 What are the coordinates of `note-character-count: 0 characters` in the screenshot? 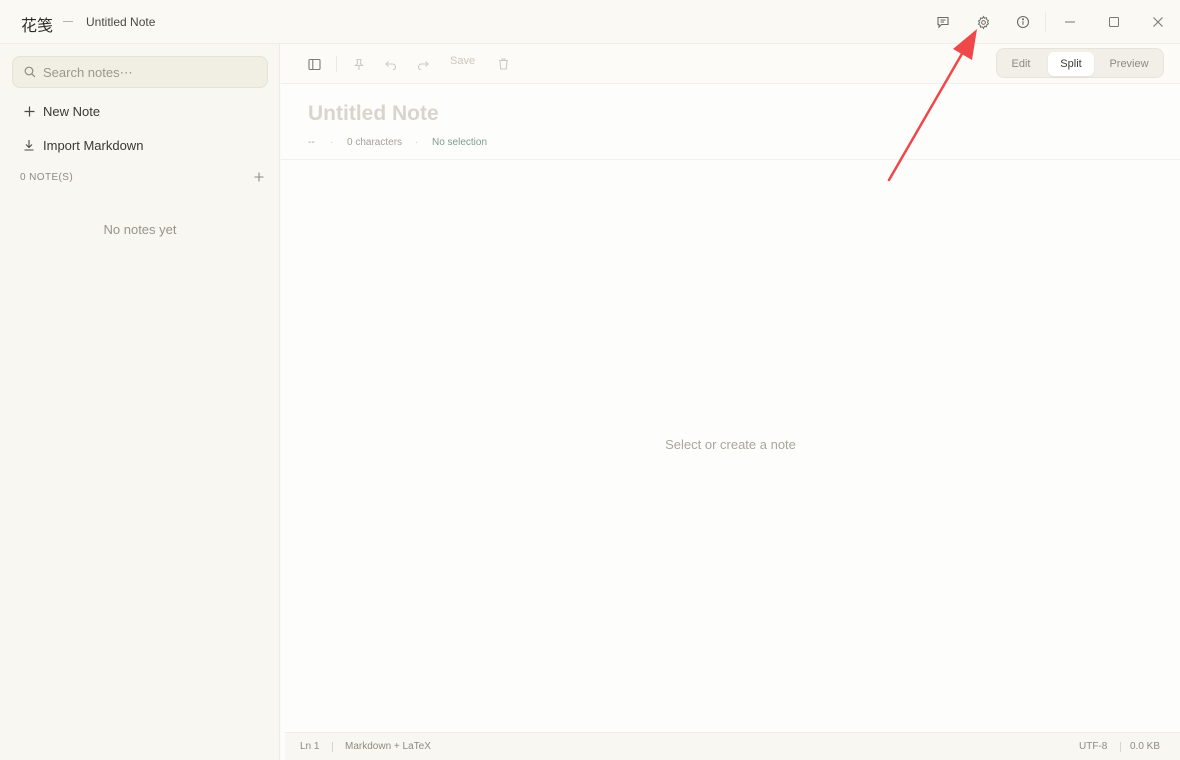 It's located at (375, 142).